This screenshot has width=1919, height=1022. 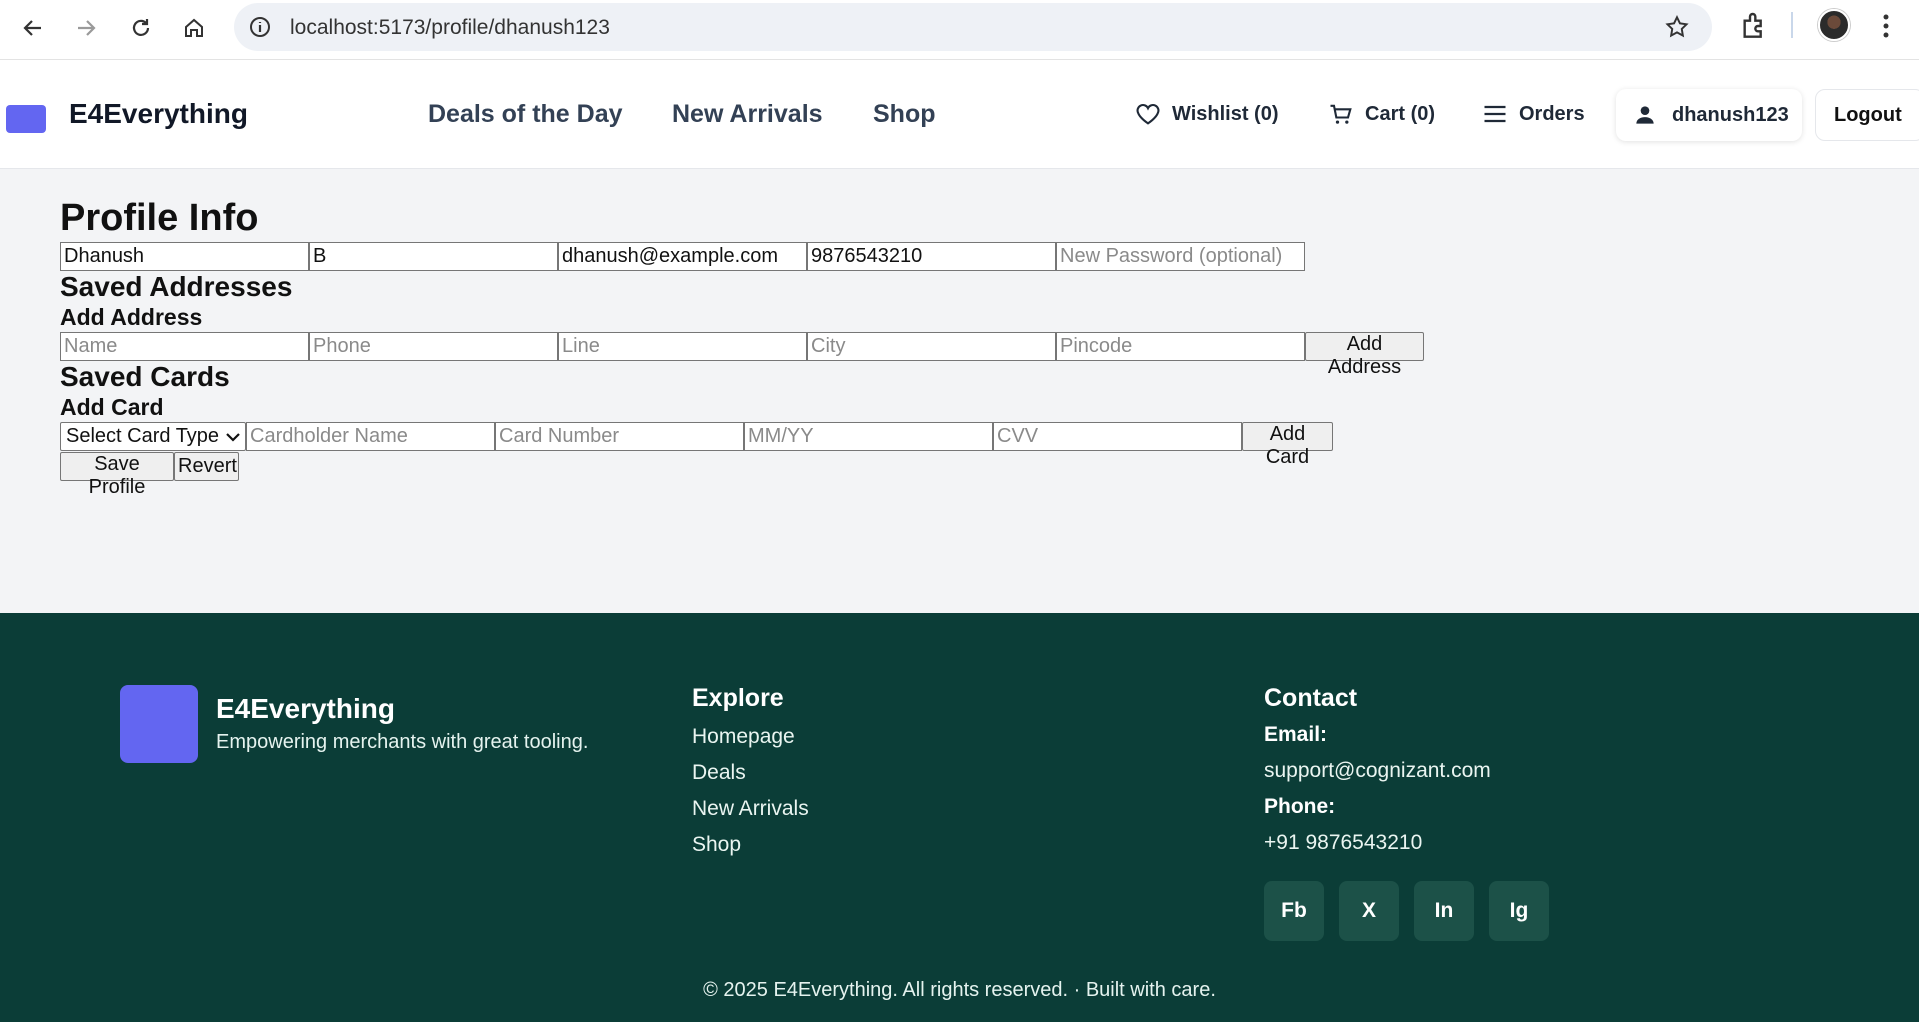 I want to click on star-icon, so click(x=1677, y=27).